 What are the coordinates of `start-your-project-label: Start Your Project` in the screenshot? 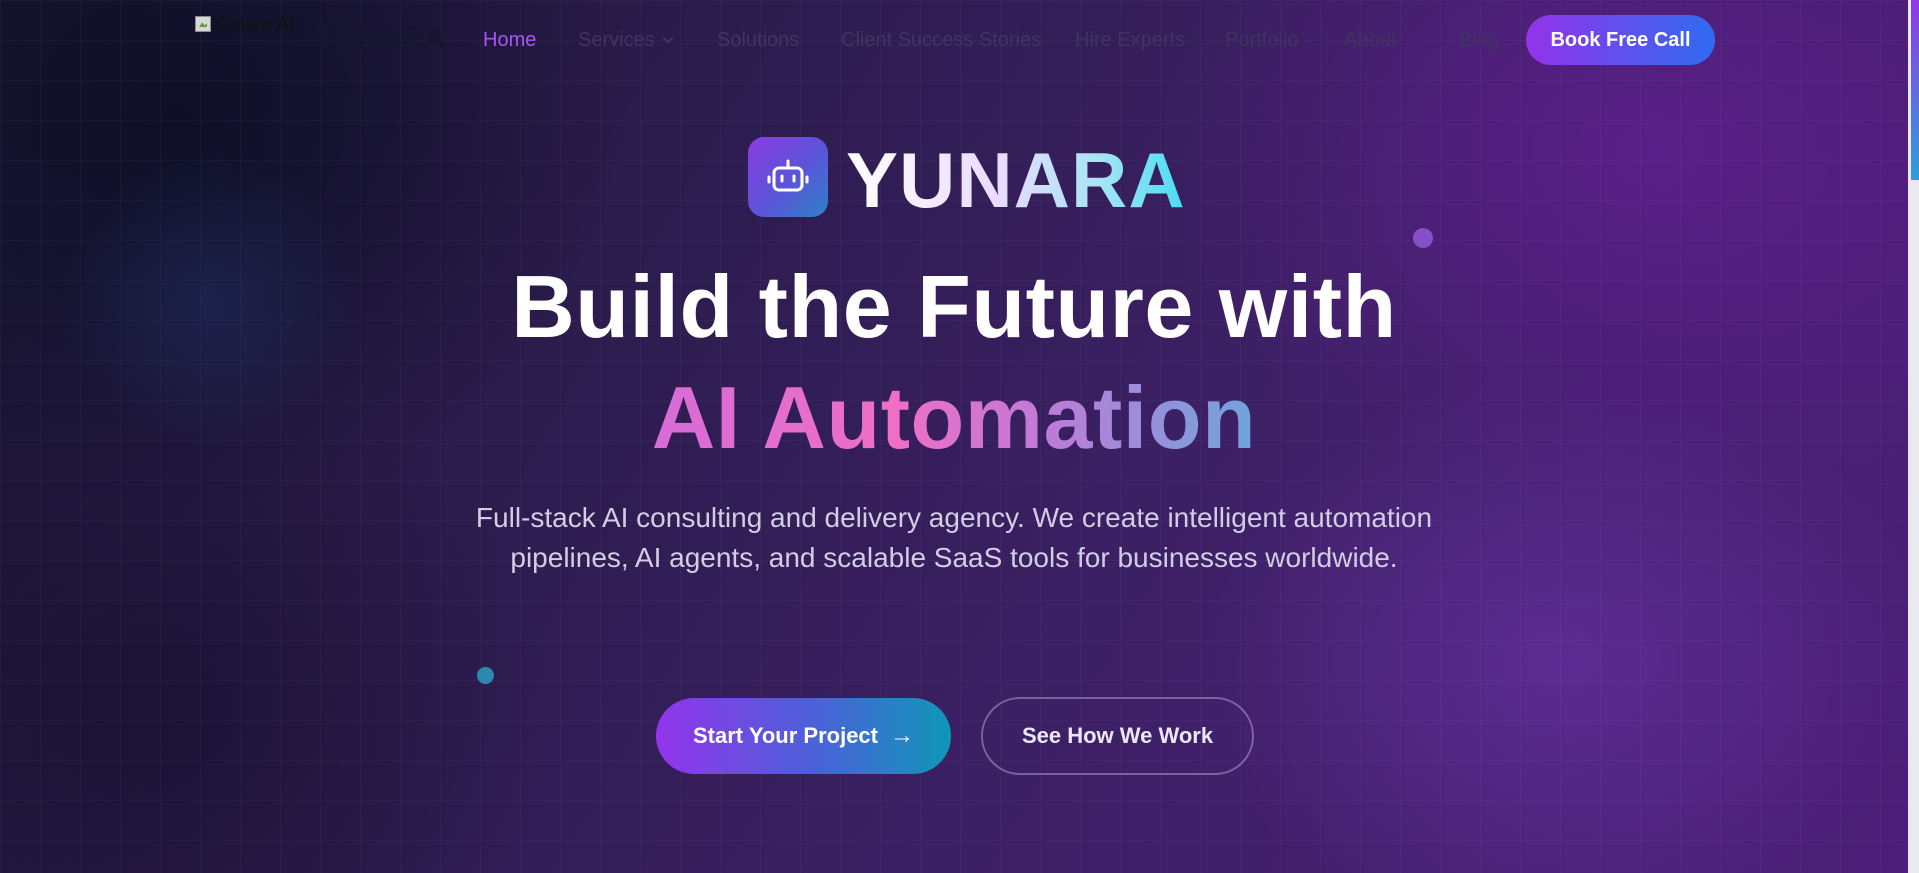 It's located at (785, 735).